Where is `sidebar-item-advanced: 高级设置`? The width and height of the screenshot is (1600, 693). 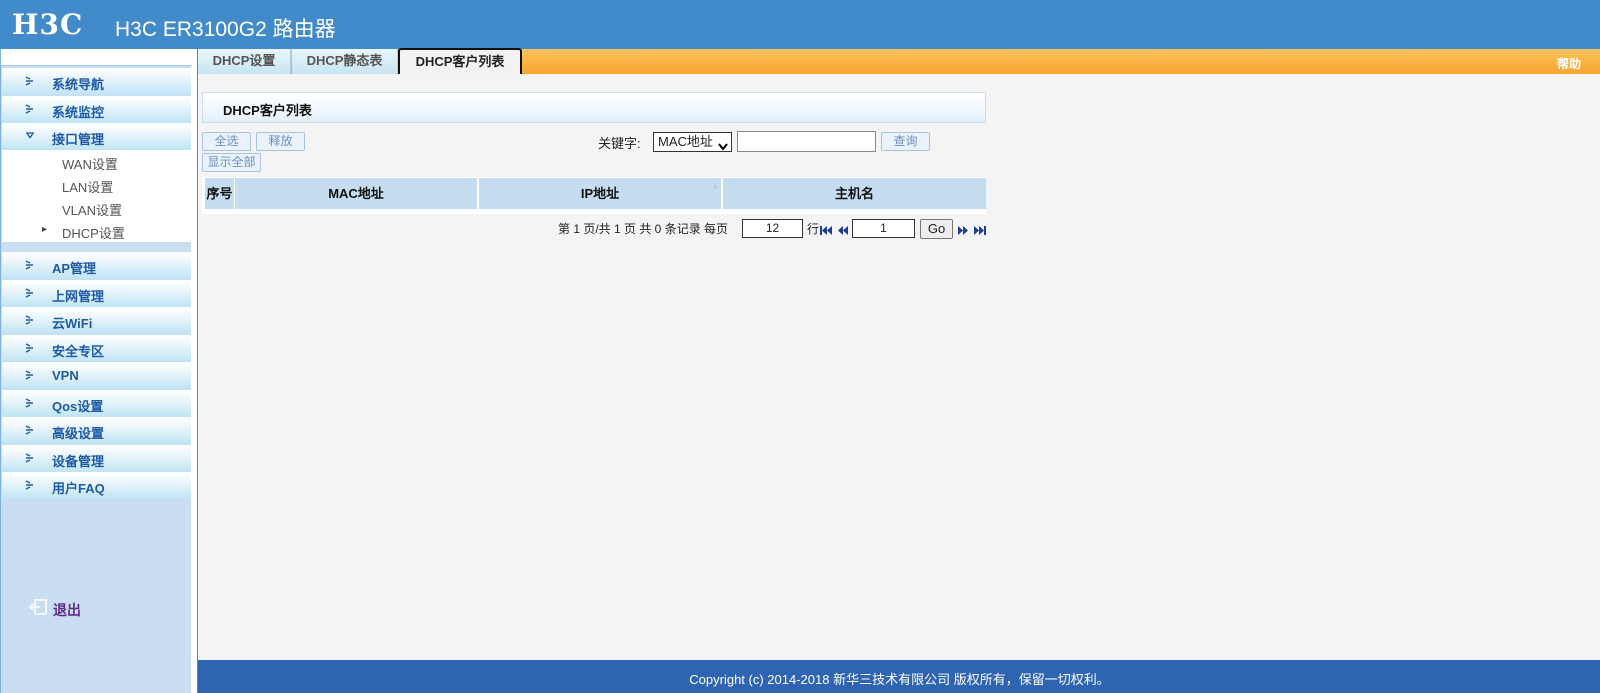
sidebar-item-advanced: 高级设置 is located at coordinates (96, 430).